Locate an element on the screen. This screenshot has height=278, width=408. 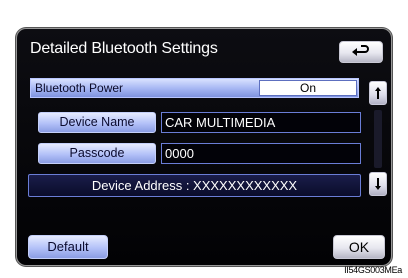
scroll-track is located at coordinates (378, 139).